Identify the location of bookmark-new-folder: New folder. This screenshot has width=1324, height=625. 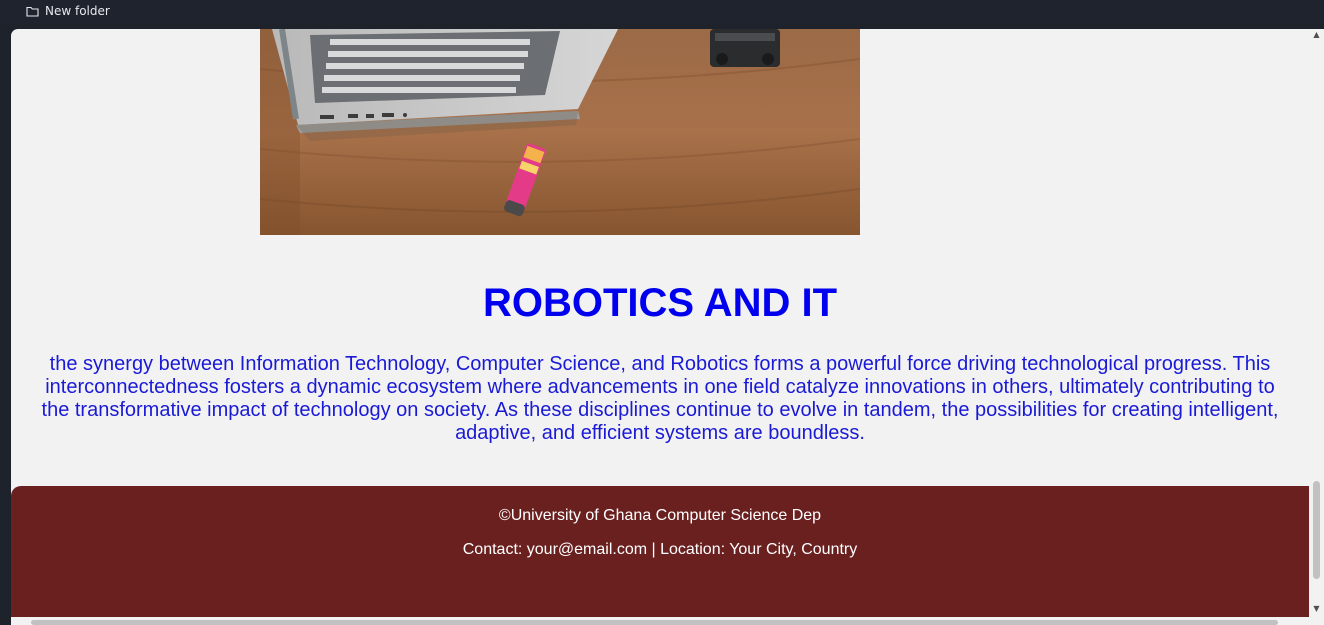
(68, 11).